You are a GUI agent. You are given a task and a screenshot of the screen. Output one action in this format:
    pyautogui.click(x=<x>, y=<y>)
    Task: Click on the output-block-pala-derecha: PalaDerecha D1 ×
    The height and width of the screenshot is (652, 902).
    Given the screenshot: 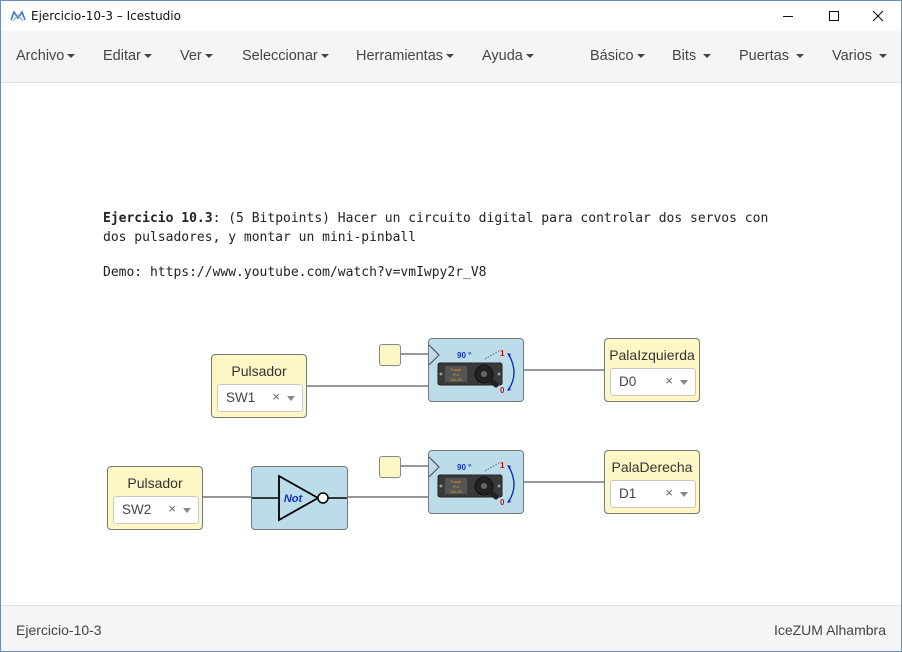 What is the action you would take?
    pyautogui.click(x=652, y=482)
    